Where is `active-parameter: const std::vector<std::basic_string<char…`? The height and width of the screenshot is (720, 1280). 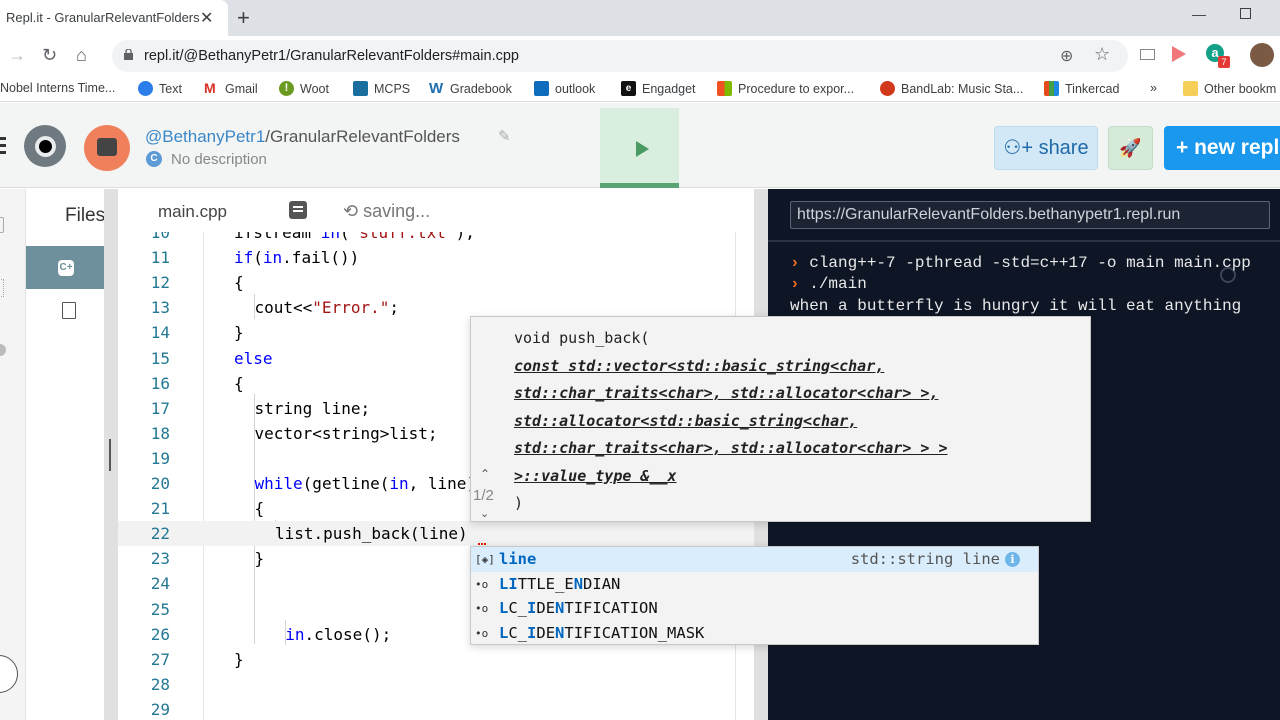 active-parameter: const std::vector<std::basic_string<char… is located at coordinates (699, 365).